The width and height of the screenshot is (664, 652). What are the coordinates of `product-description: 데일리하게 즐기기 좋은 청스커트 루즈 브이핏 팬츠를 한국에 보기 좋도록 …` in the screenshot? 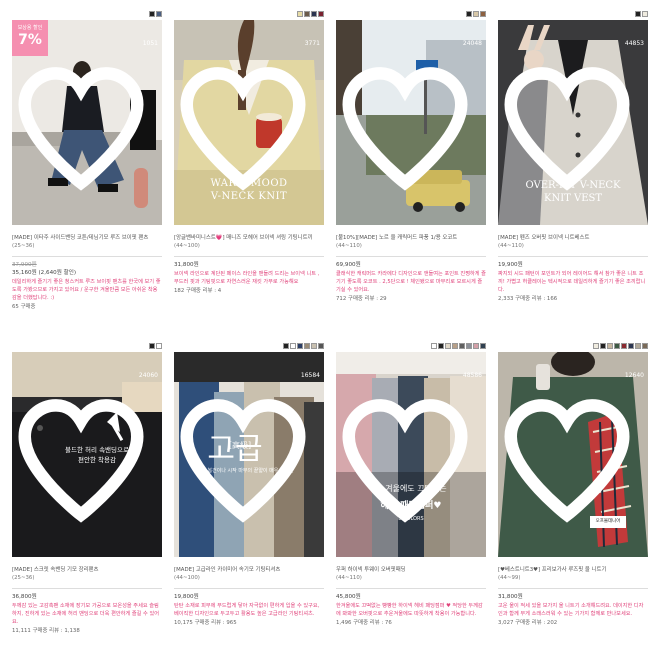 It's located at (86, 290).